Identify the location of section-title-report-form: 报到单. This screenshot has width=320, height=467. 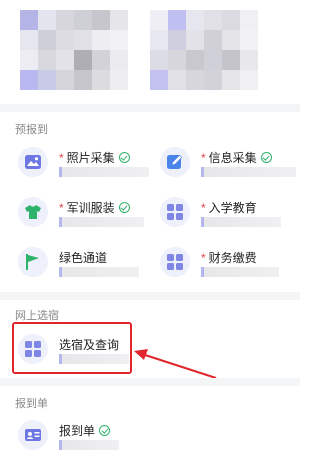
(31, 404).